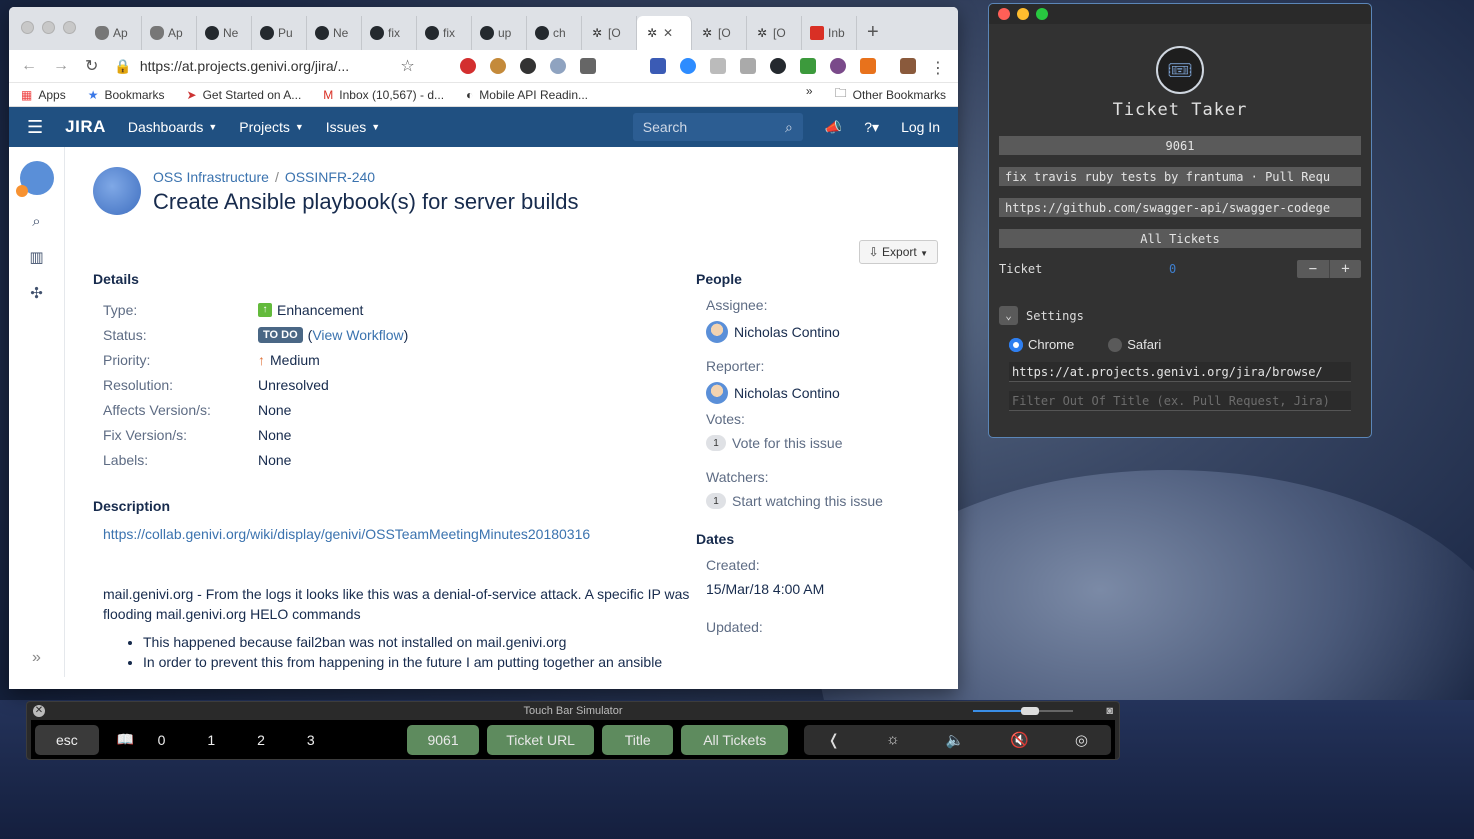  Describe the element at coordinates (637, 739) in the screenshot. I see `touchbar-title-button: Title` at that location.